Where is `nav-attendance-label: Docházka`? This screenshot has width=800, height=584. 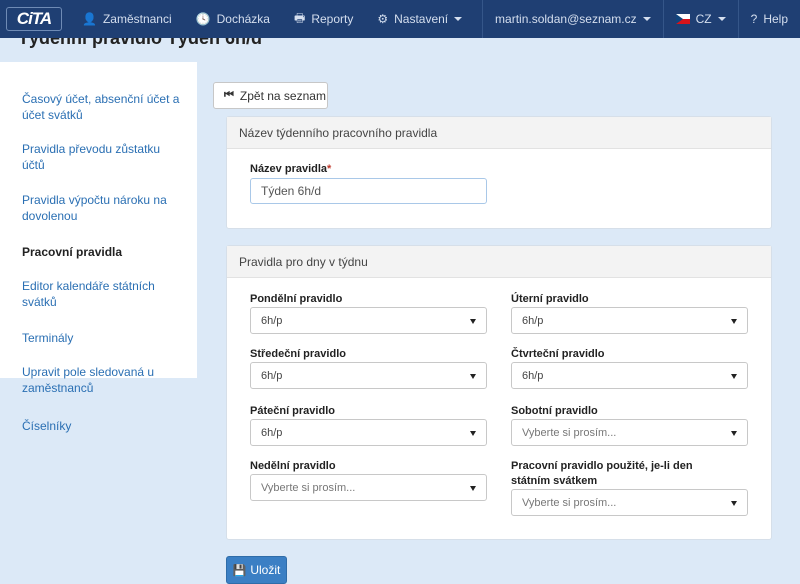
nav-attendance-label: Docházka is located at coordinates (243, 19).